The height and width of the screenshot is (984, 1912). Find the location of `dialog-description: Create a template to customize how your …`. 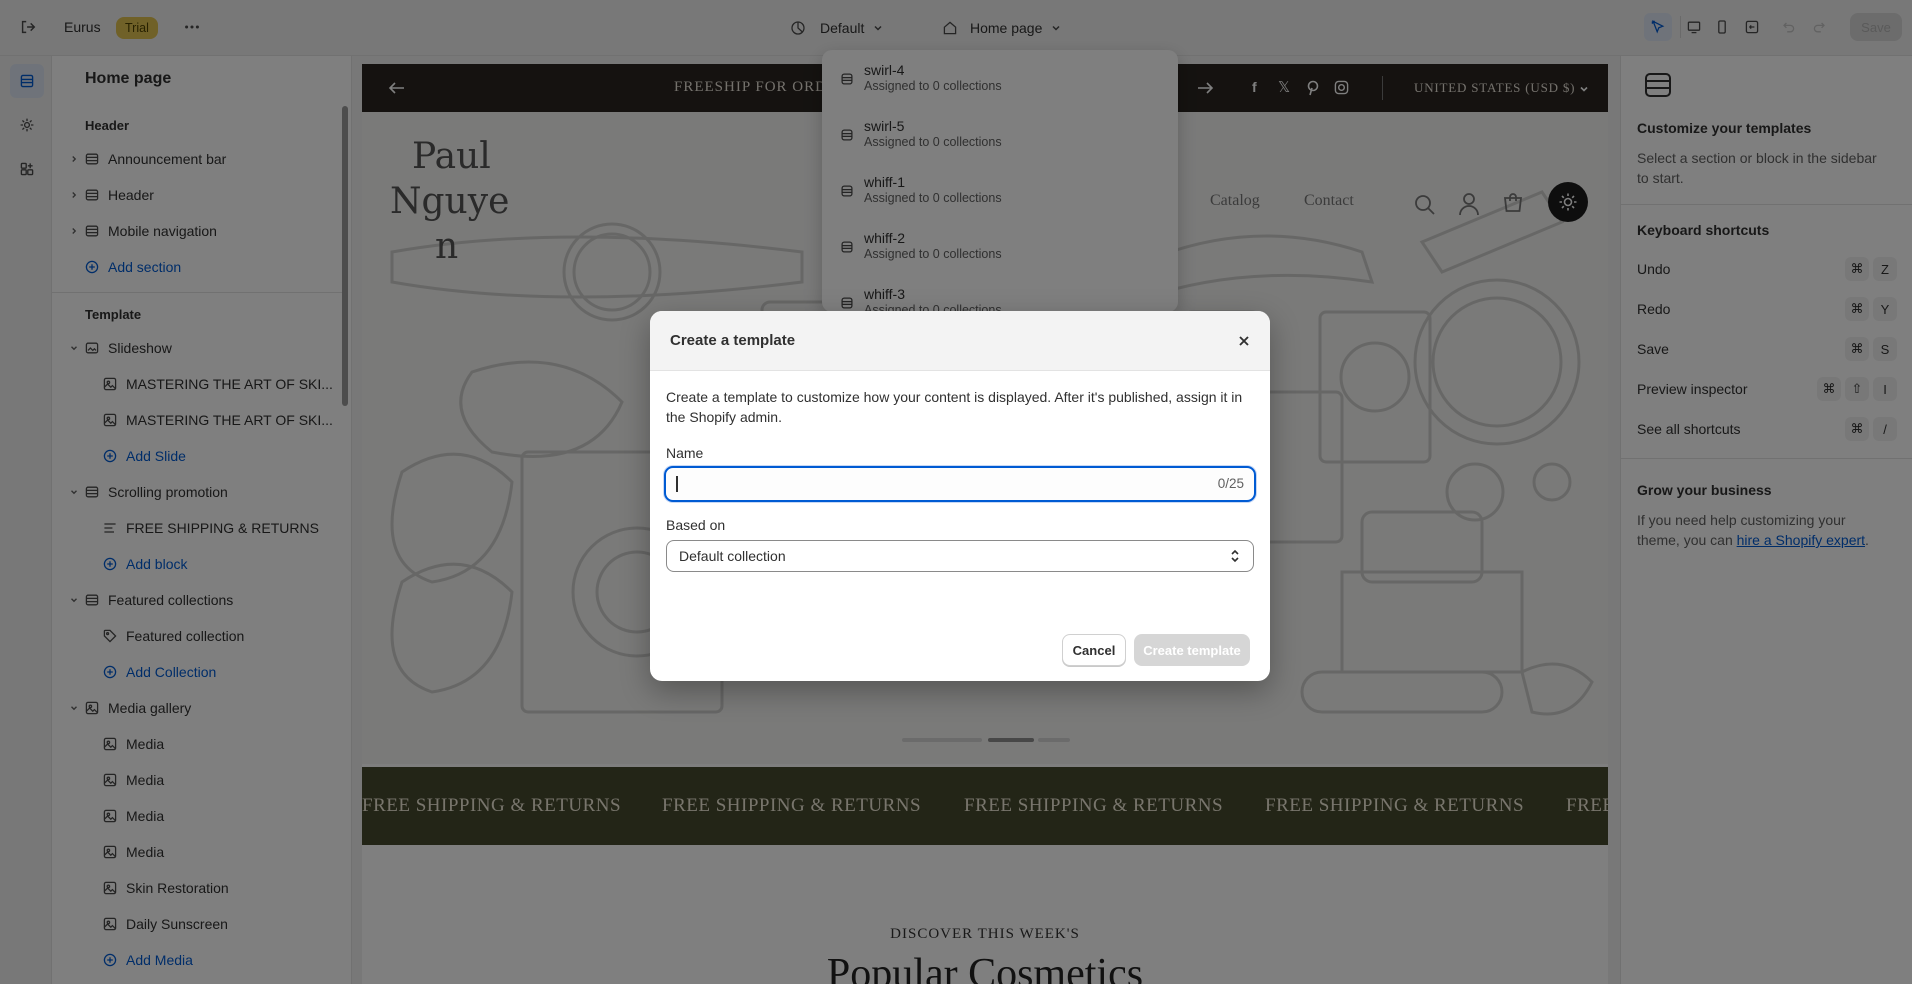

dialog-description: Create a template to customize how your … is located at coordinates (954, 407).